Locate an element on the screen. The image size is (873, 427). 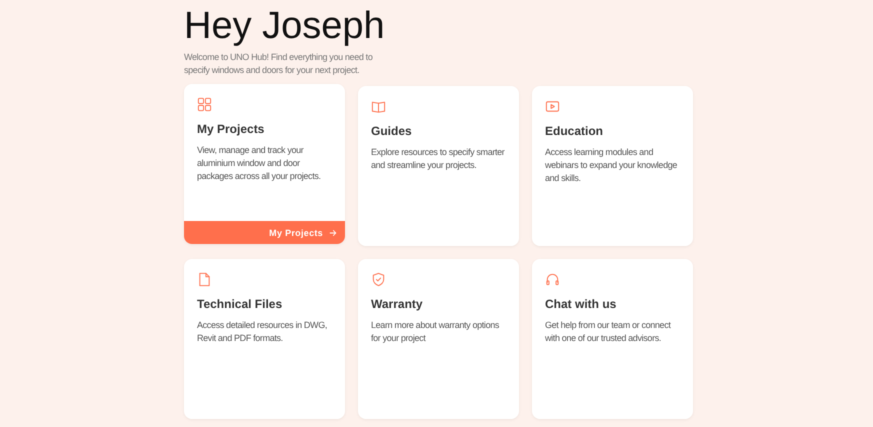
book-icon is located at coordinates (378, 106).